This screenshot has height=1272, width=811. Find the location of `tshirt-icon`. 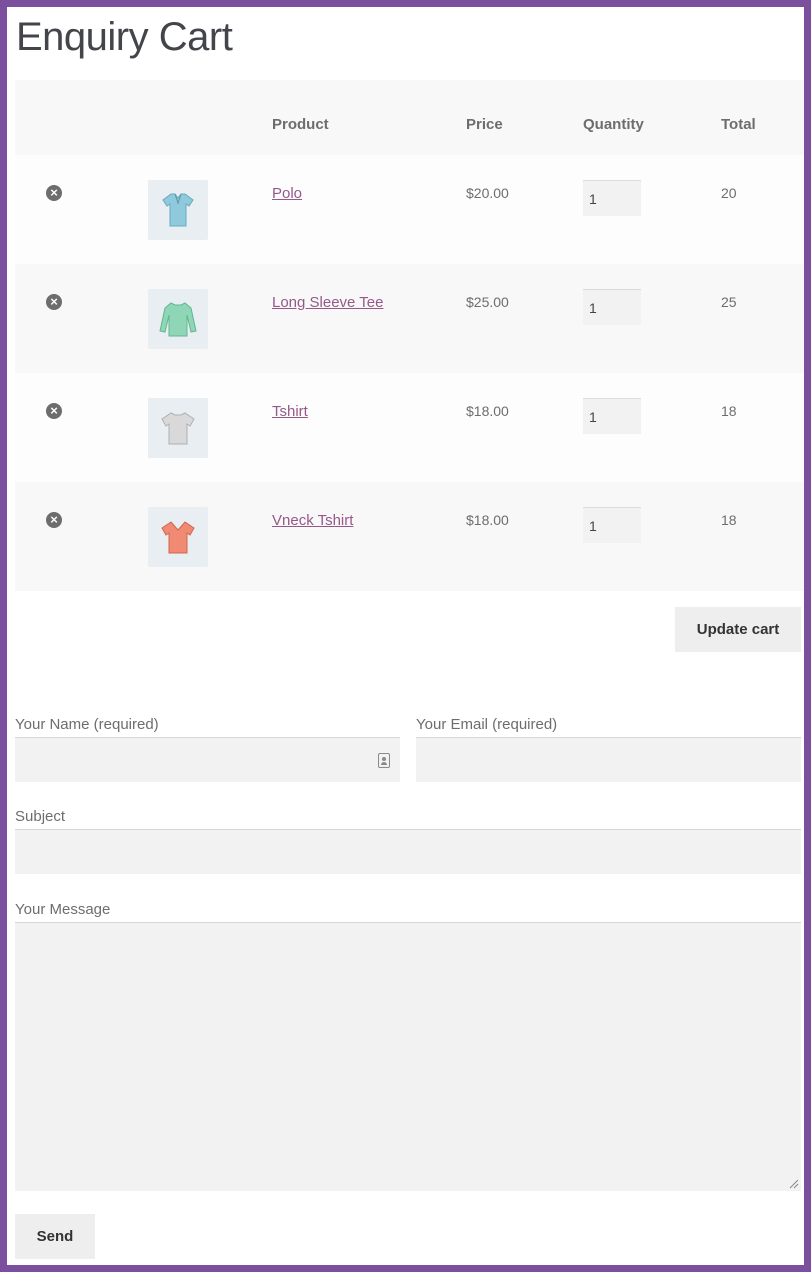

tshirt-icon is located at coordinates (178, 428).